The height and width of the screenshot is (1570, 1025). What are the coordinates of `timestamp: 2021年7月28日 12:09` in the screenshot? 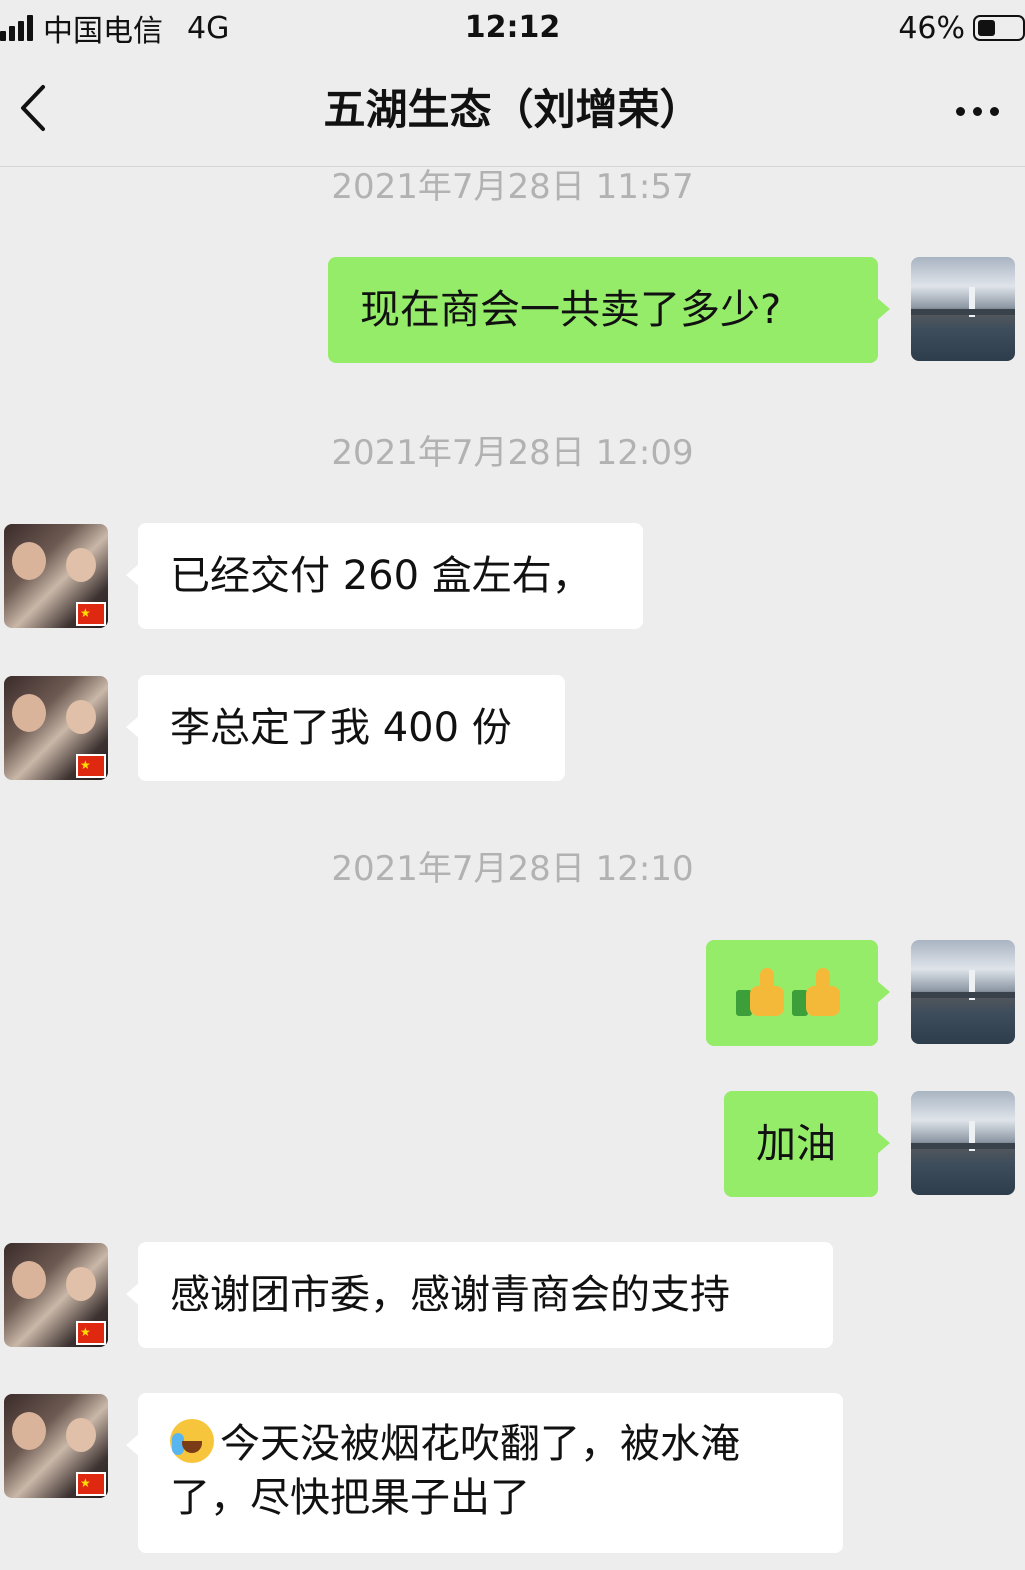 It's located at (512, 453).